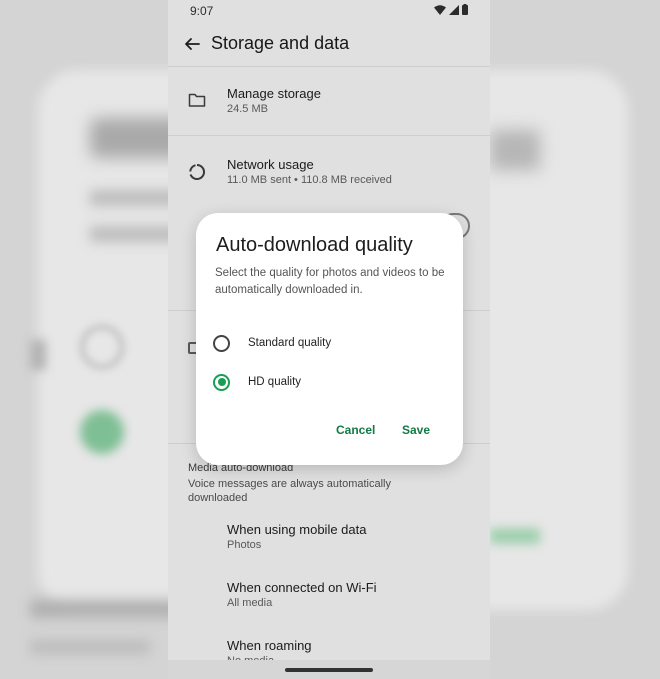 This screenshot has height=679, width=660. Describe the element at coordinates (330, 382) in the screenshot. I see `hd-quality-option: HD quality` at that location.